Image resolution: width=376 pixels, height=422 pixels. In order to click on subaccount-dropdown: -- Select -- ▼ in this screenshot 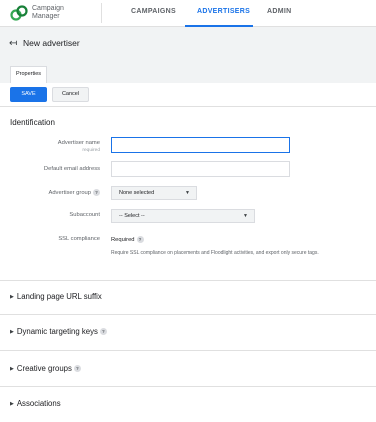, I will do `click(183, 216)`.